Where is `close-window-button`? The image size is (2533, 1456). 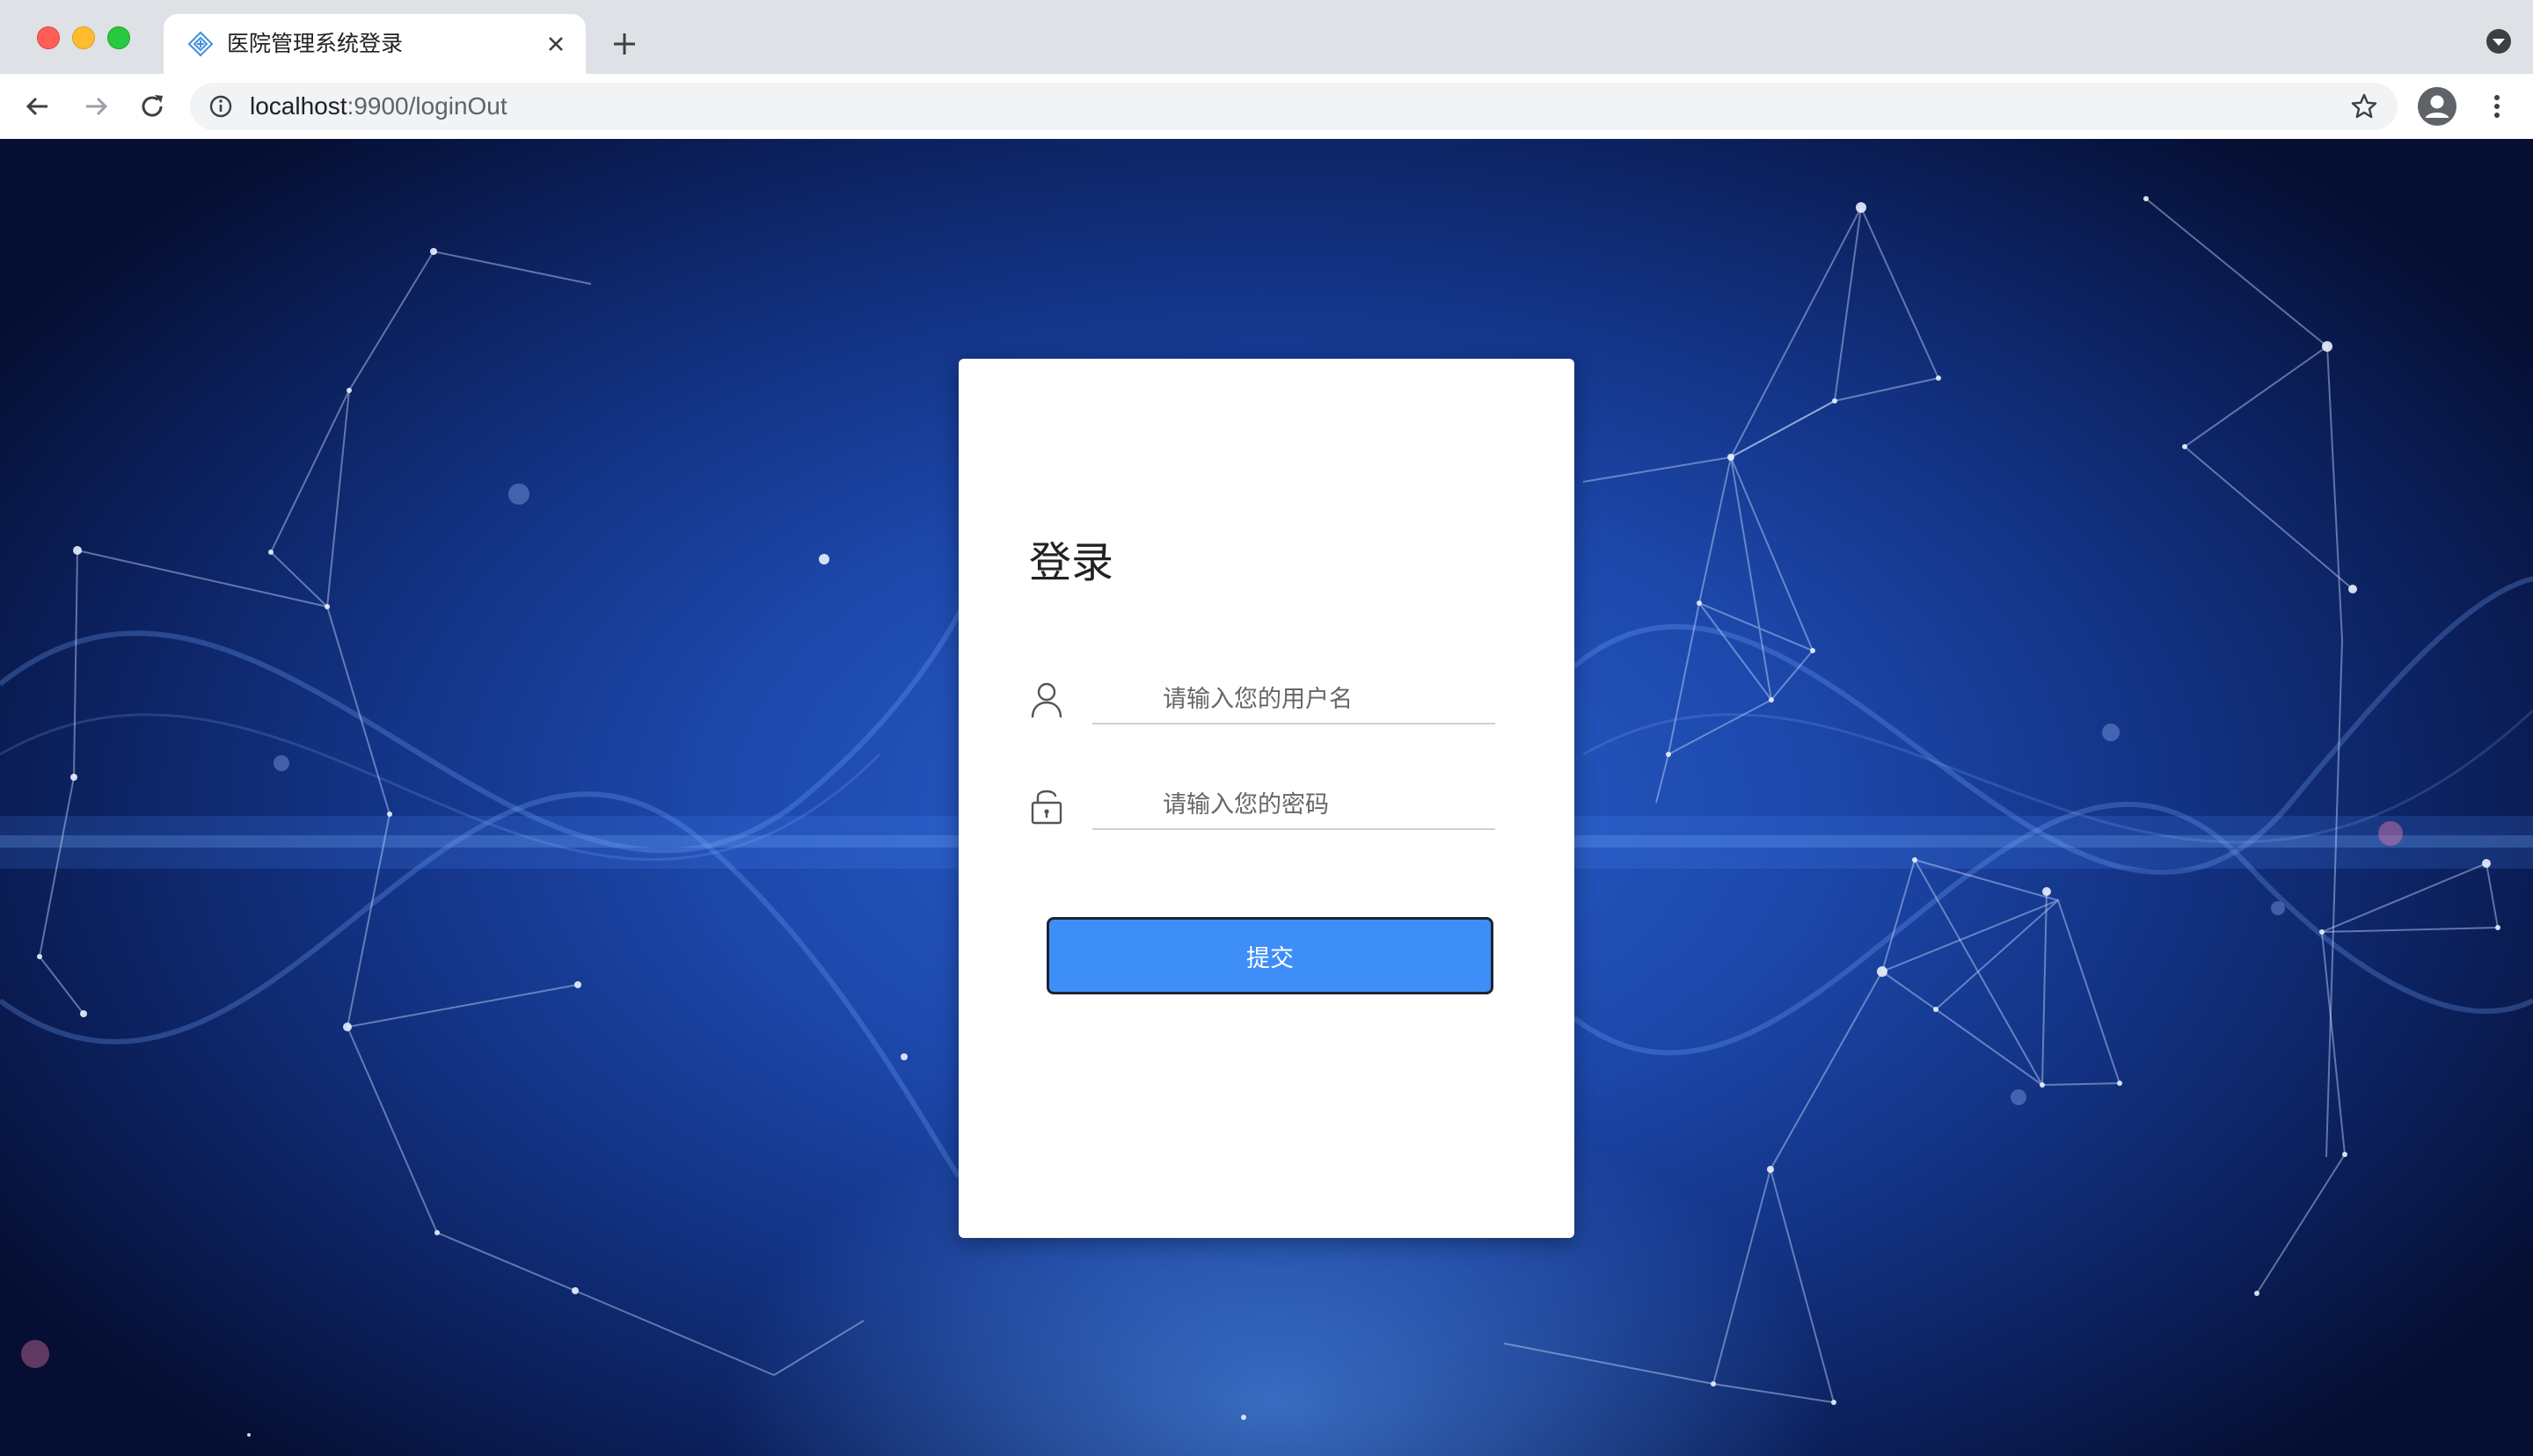
close-window-button is located at coordinates (49, 37).